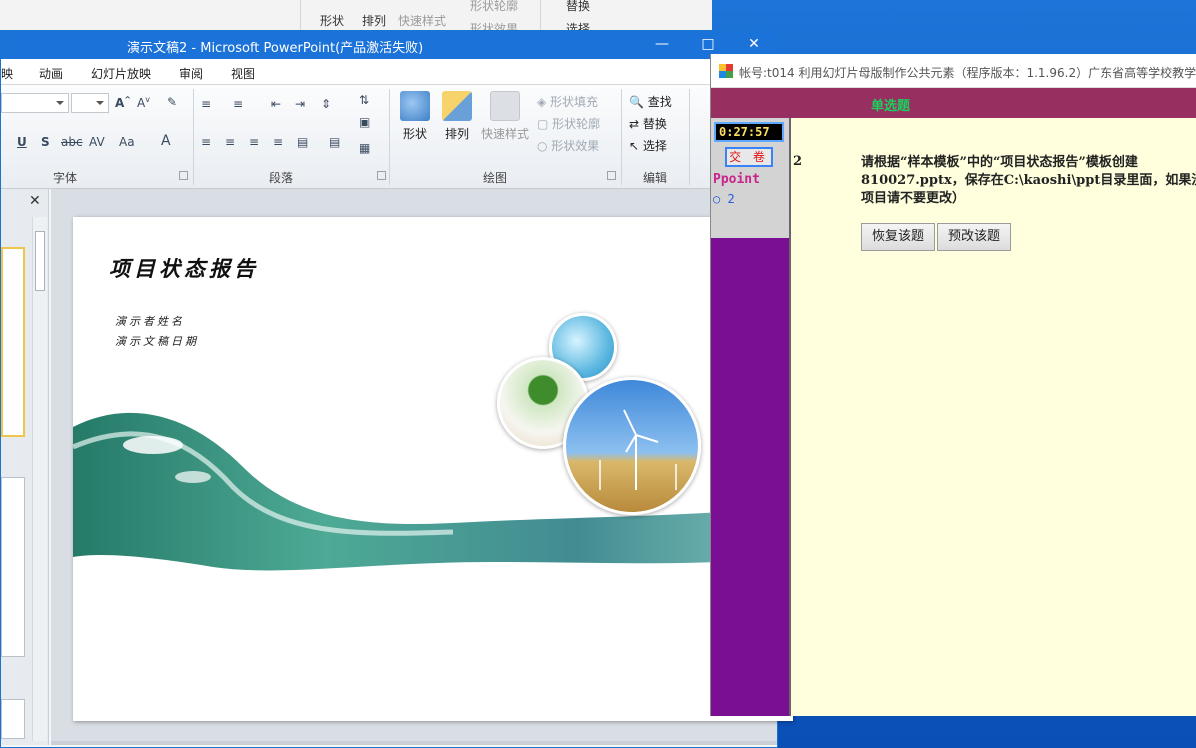 Image resolution: width=1196 pixels, height=748 pixels. What do you see at coordinates (414, 134) in the screenshot?
I see `shapes-label: 形状` at bounding box center [414, 134].